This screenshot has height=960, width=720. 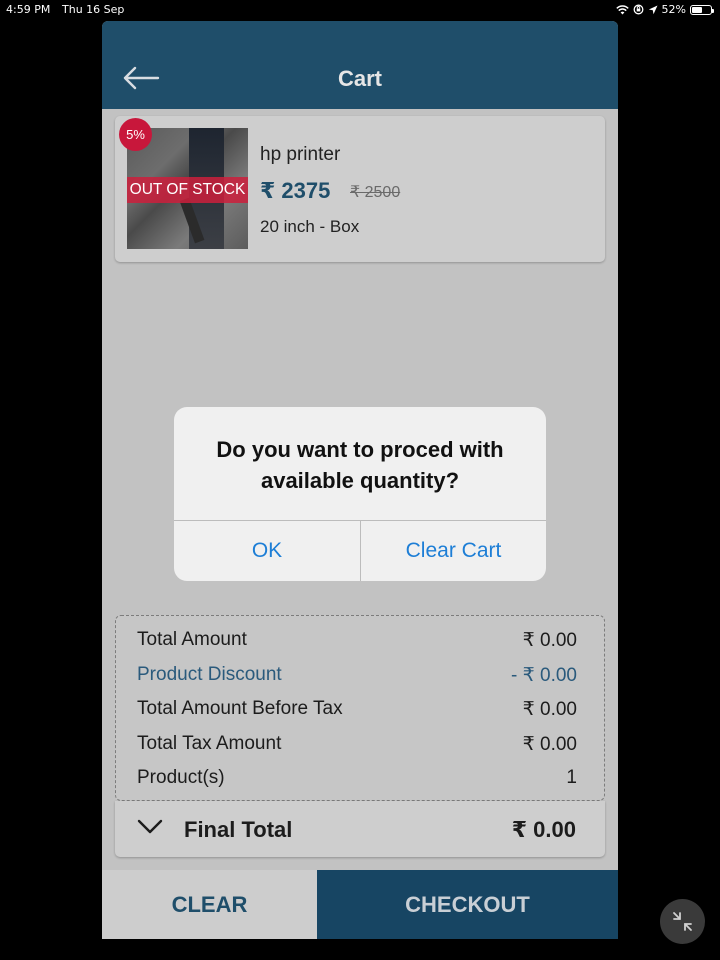 What do you see at coordinates (357, 709) in the screenshot?
I see `summary-row: Total Amount Before Tax ₹ 0.00` at bounding box center [357, 709].